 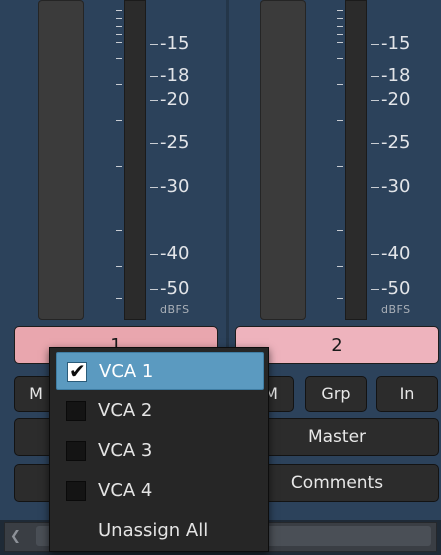 What do you see at coordinates (407, 394) in the screenshot?
I see `input-button-2: In` at bounding box center [407, 394].